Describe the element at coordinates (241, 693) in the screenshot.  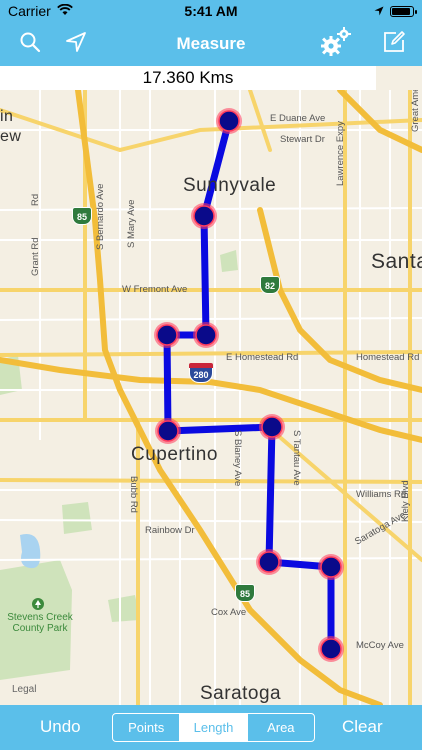
I see `city-label-saratoga: Saratoga` at that location.